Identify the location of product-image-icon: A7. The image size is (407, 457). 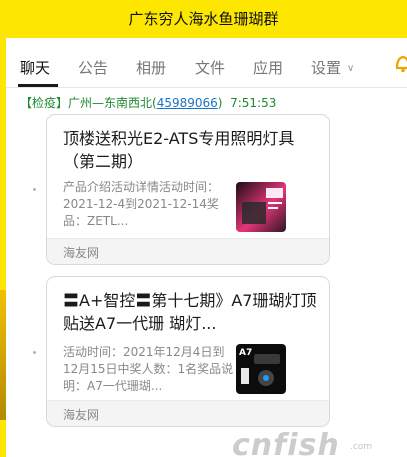
(259, 367).